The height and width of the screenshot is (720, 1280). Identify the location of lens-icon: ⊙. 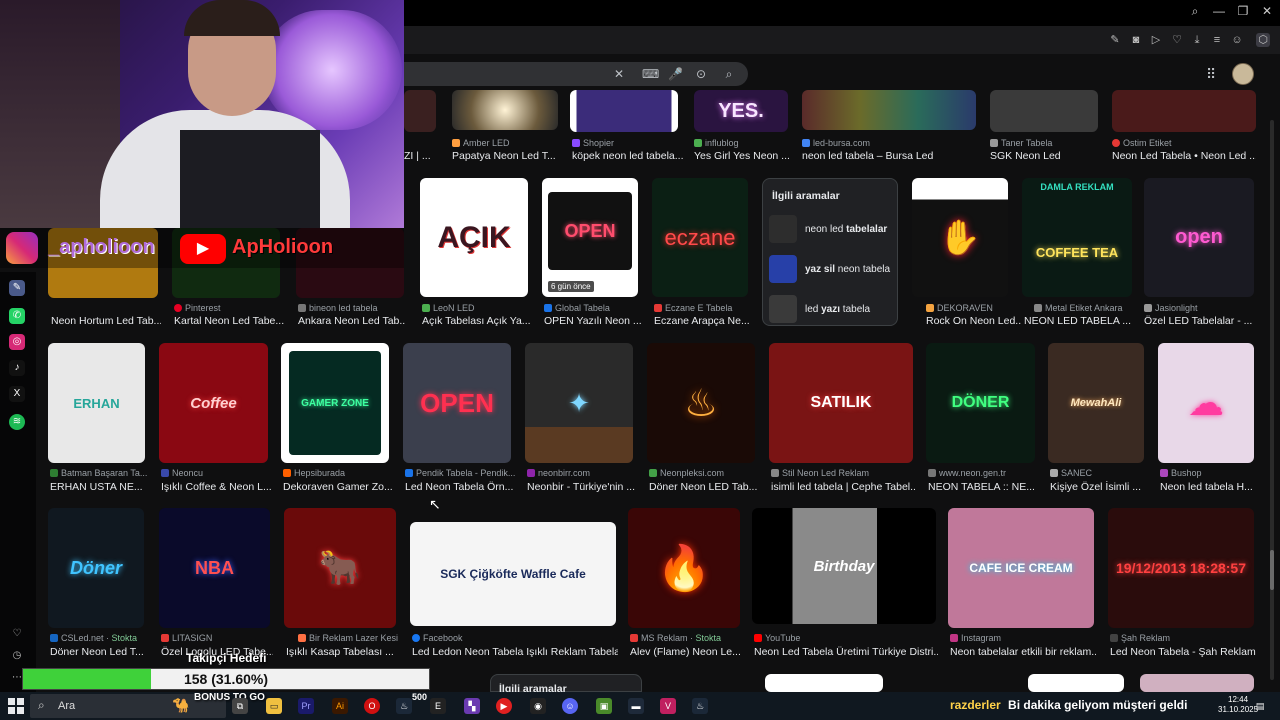
(701, 74).